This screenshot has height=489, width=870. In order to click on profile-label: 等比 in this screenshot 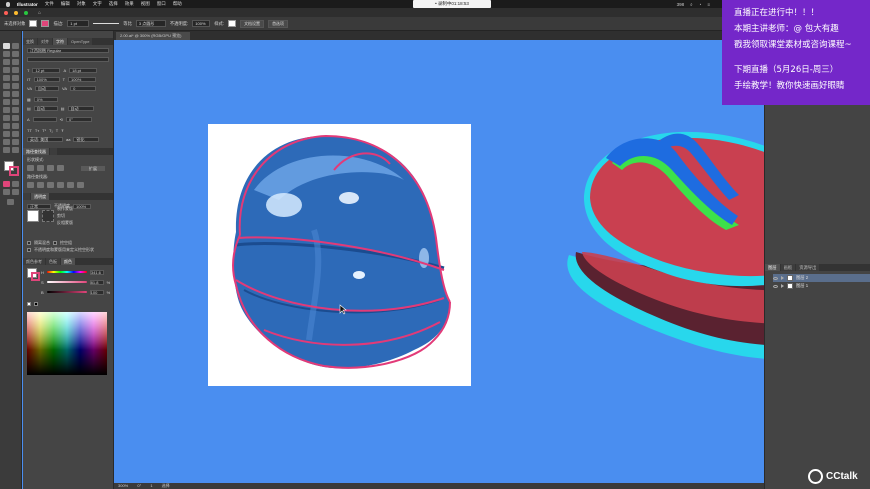, I will do `click(127, 24)`.